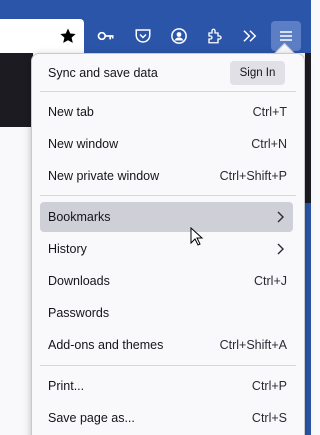  What do you see at coordinates (106, 345) in the screenshot?
I see `menu-item-label: Add-ons and themes` at bounding box center [106, 345].